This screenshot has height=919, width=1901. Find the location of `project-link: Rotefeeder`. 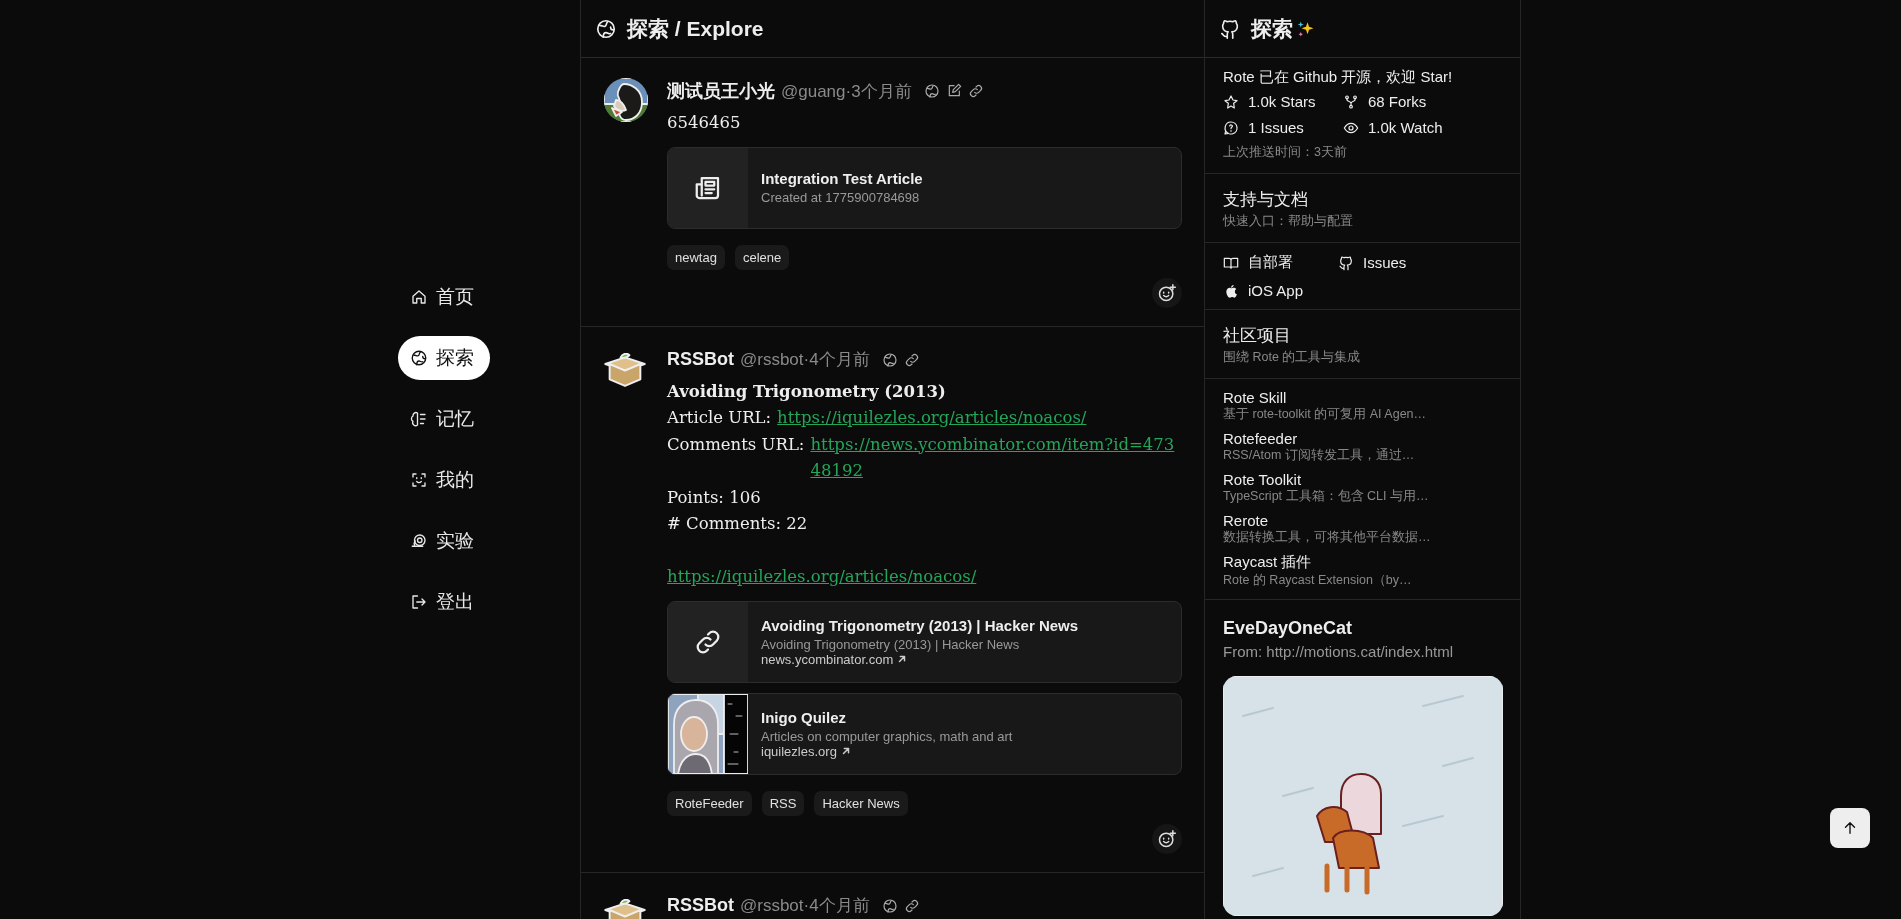

project-link: Rotefeeder is located at coordinates (1362, 438).